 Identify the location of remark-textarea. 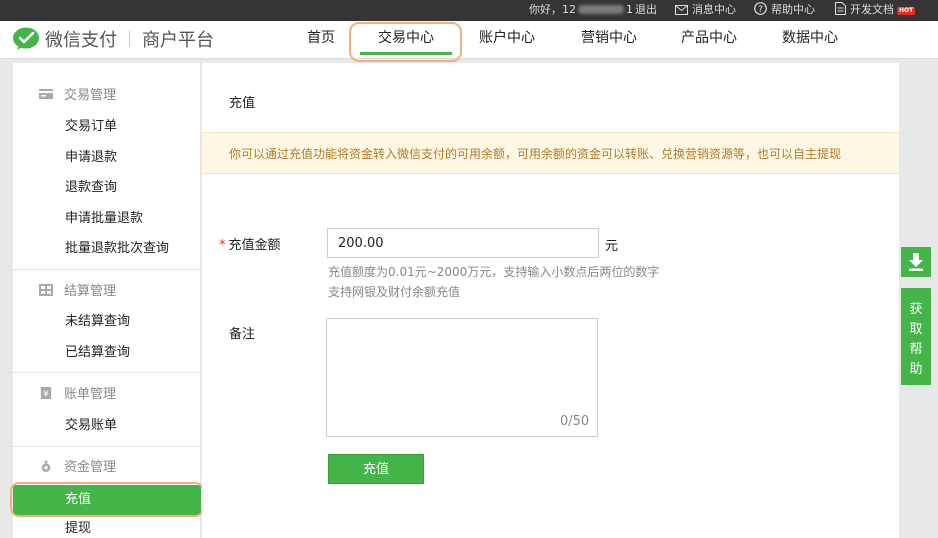
(462, 377).